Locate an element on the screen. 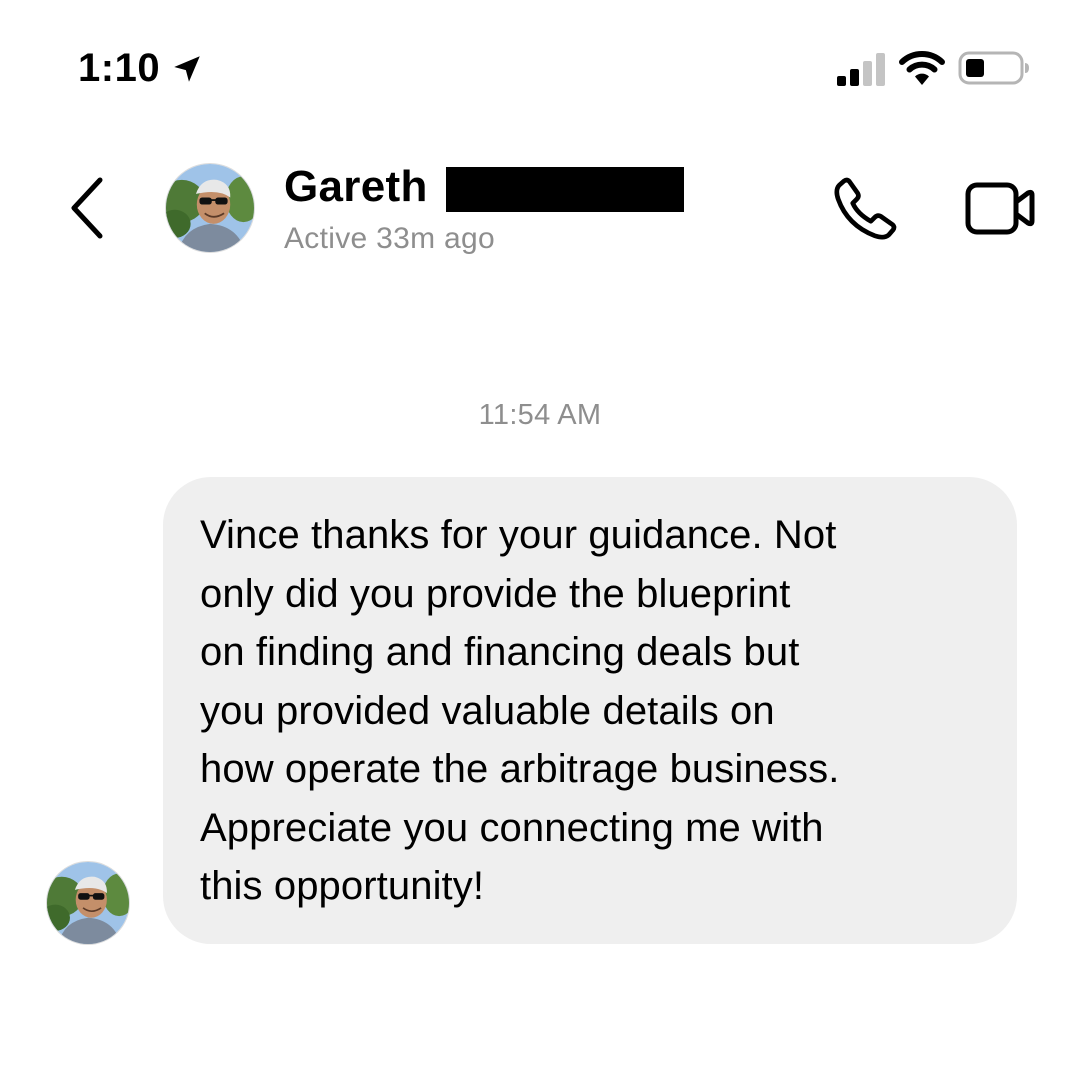 Image resolution: width=1080 pixels, height=1080 pixels. back-chevron-icon is located at coordinates (88, 208).